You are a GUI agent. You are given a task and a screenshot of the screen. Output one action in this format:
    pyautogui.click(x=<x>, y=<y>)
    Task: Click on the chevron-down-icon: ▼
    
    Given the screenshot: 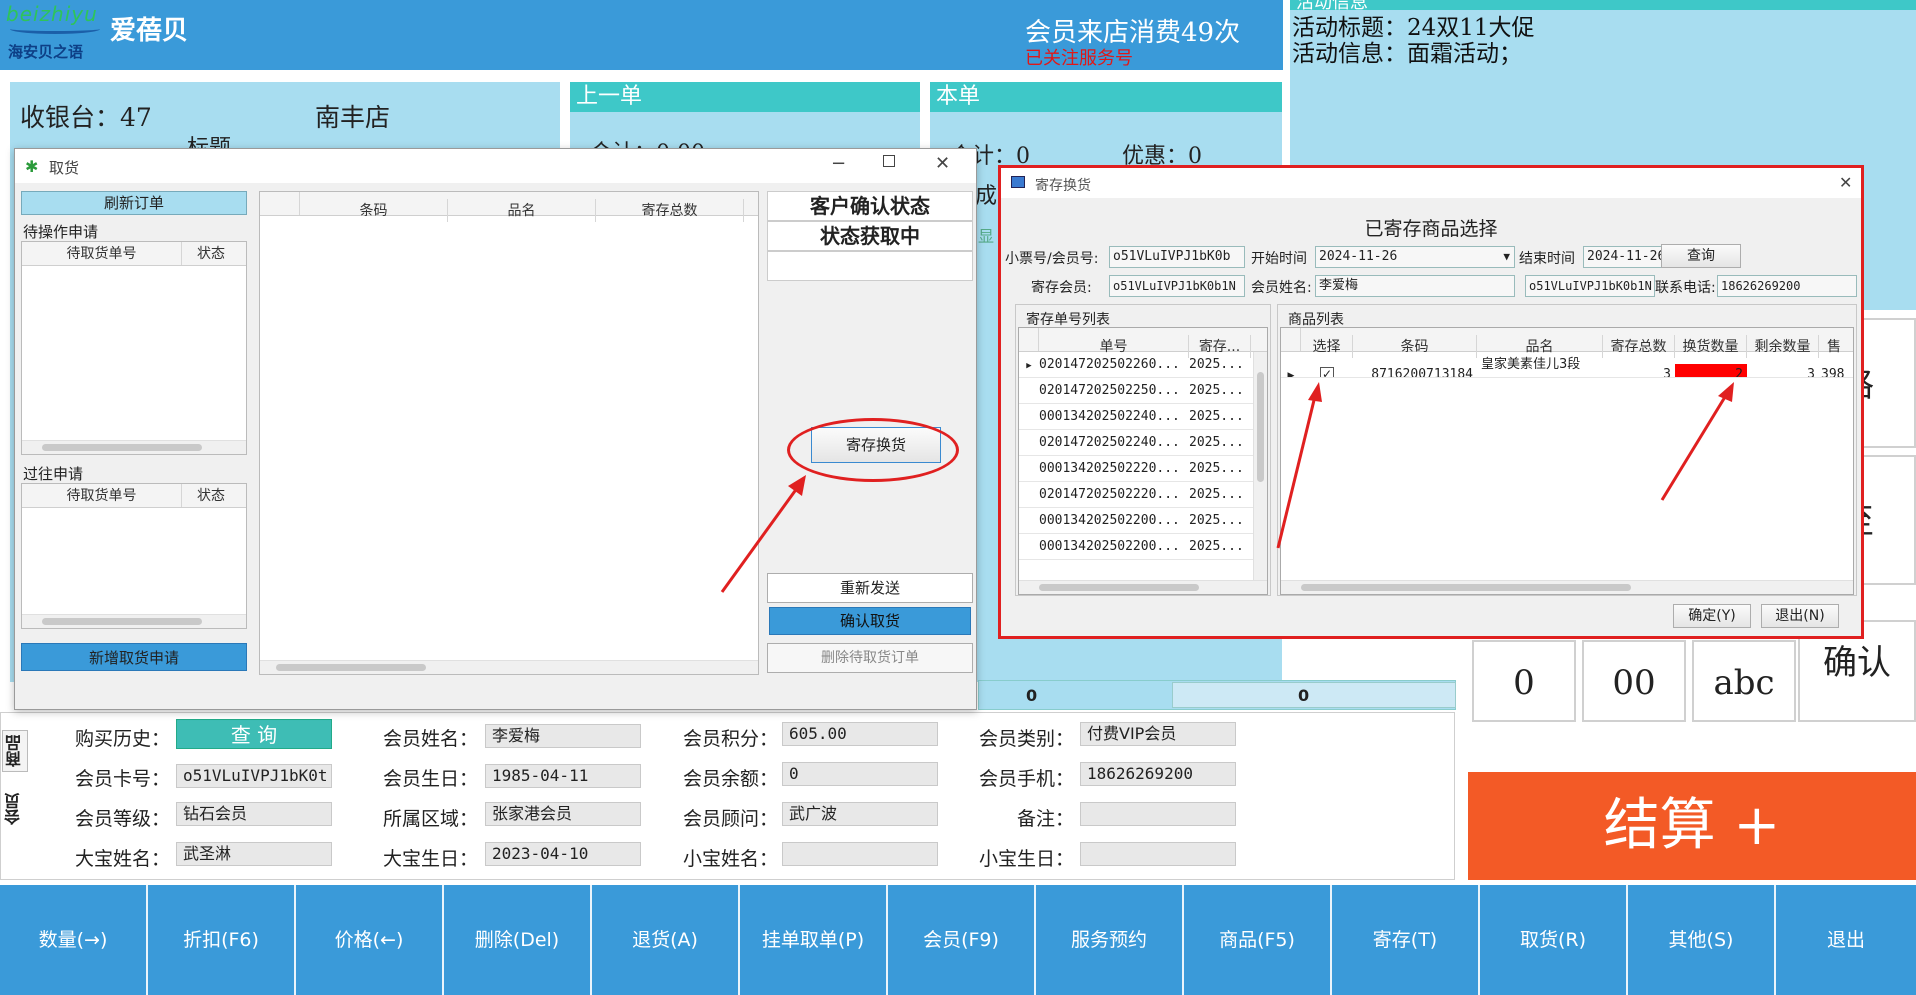 What is the action you would take?
    pyautogui.click(x=1506, y=256)
    